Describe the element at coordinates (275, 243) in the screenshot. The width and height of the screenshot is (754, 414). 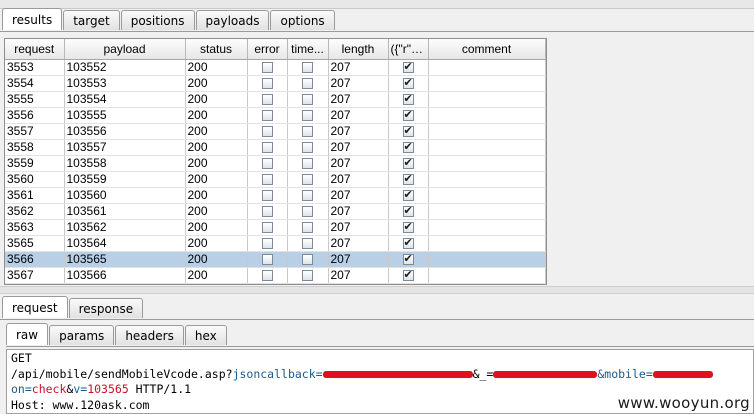
I see `table-row: 3565 103564 200 207 ✔` at that location.